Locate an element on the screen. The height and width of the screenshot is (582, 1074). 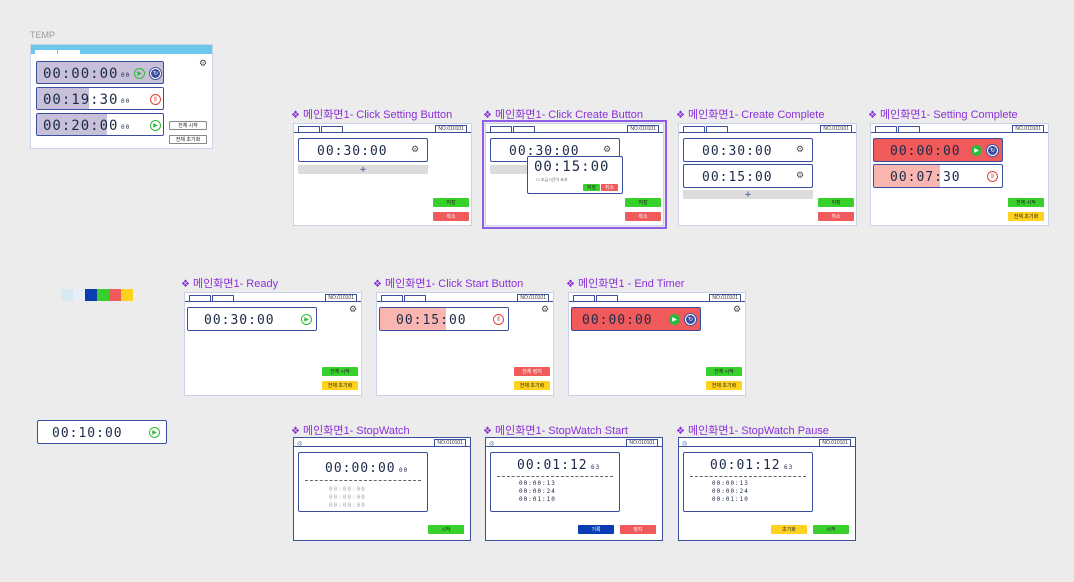
screen-label: ❖ 메인화면1- Click Create Button is located at coordinates (563, 115).